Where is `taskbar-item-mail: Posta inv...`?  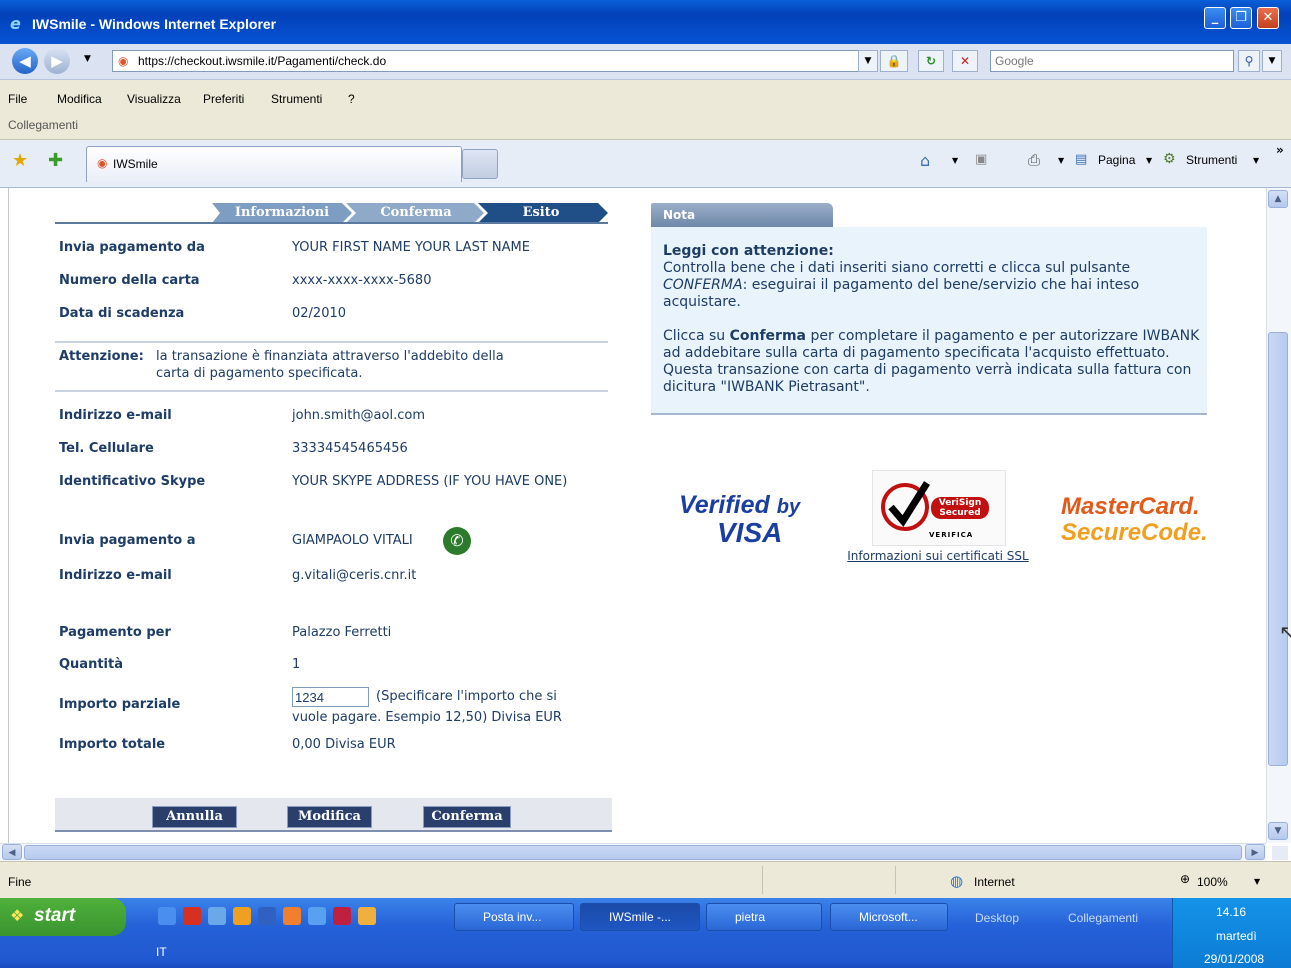
taskbar-item-mail: Posta inv... is located at coordinates (514, 917).